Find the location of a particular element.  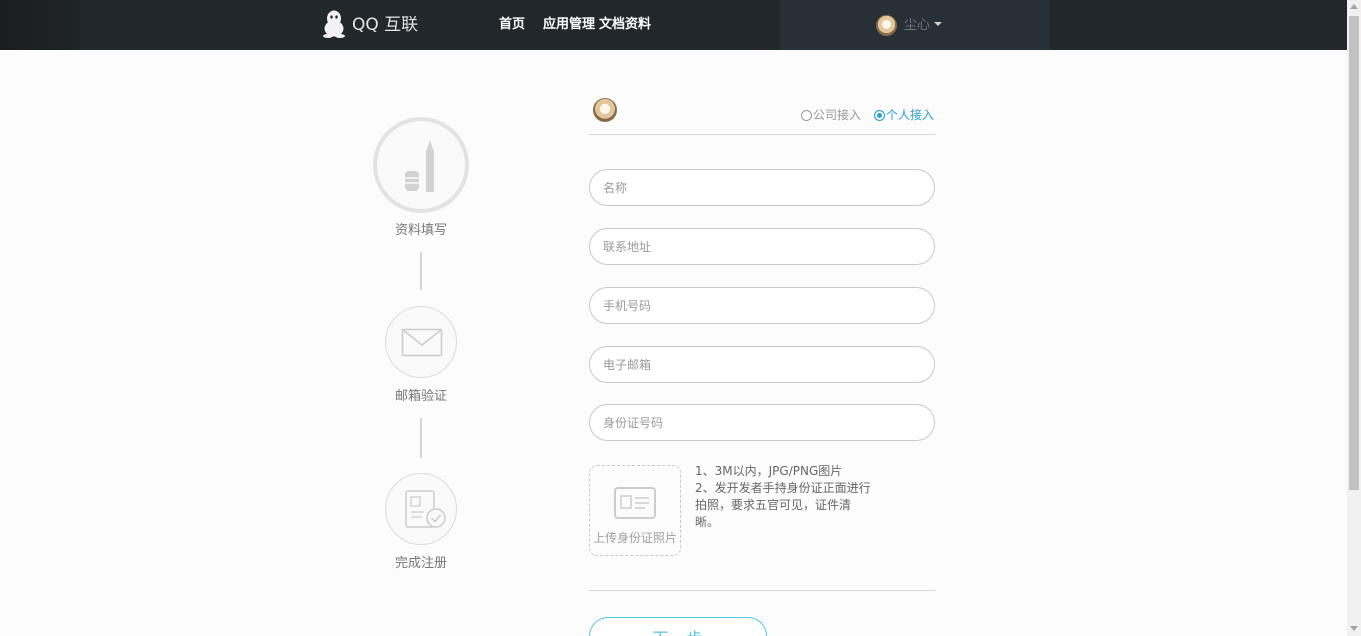

radio-company-access: 公司接入 is located at coordinates (831, 115).